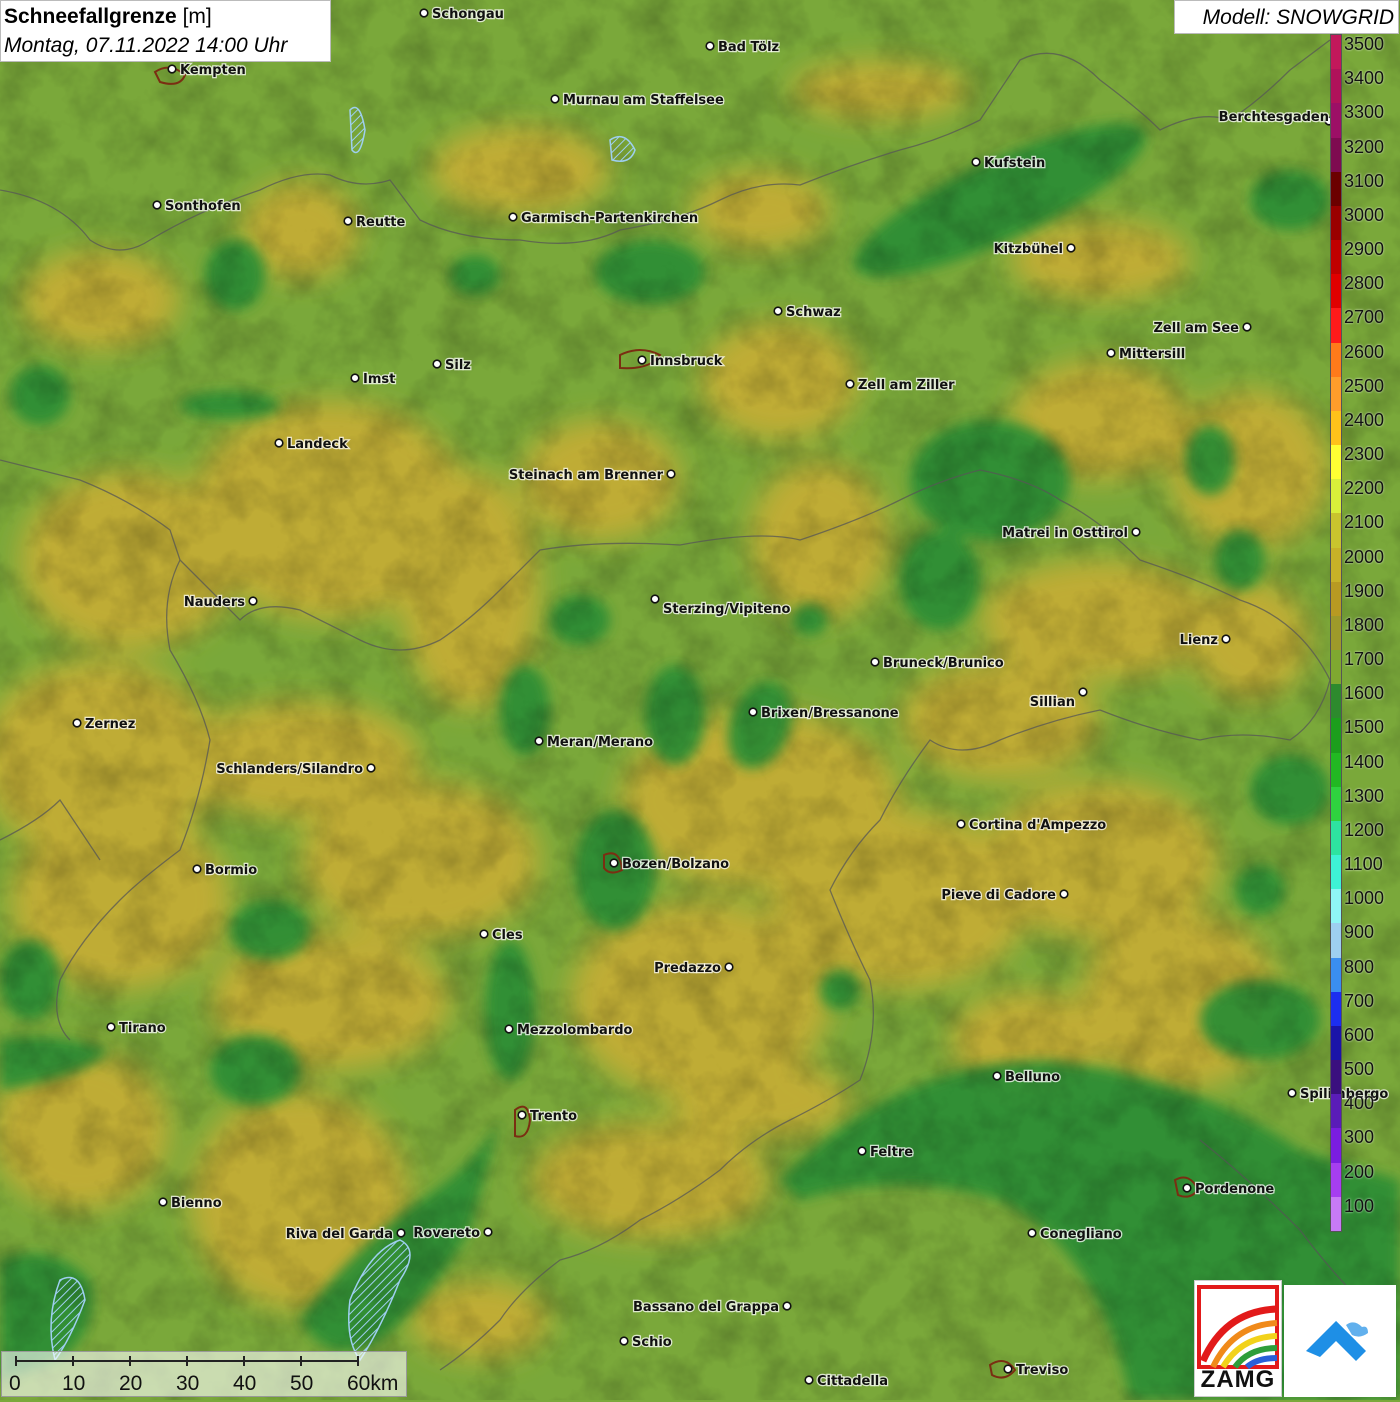 Image resolution: width=1400 pixels, height=1402 pixels. What do you see at coordinates (131, 1383) in the screenshot?
I see `scale-label: 20` at bounding box center [131, 1383].